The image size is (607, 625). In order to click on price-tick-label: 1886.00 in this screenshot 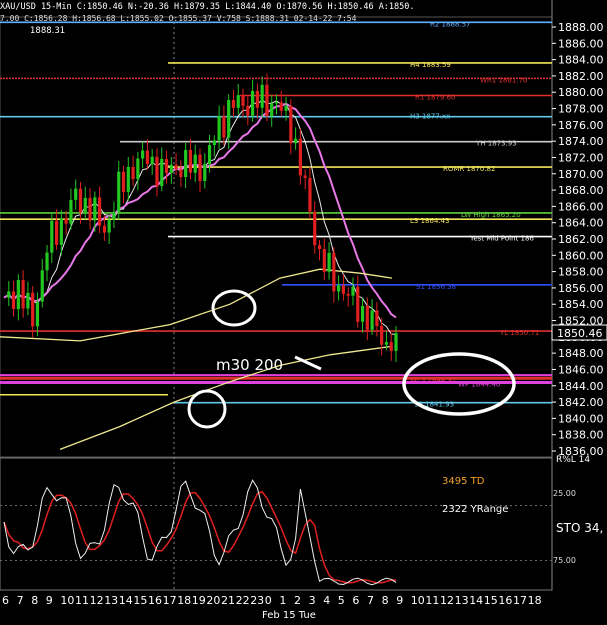, I will do `click(581, 43)`.